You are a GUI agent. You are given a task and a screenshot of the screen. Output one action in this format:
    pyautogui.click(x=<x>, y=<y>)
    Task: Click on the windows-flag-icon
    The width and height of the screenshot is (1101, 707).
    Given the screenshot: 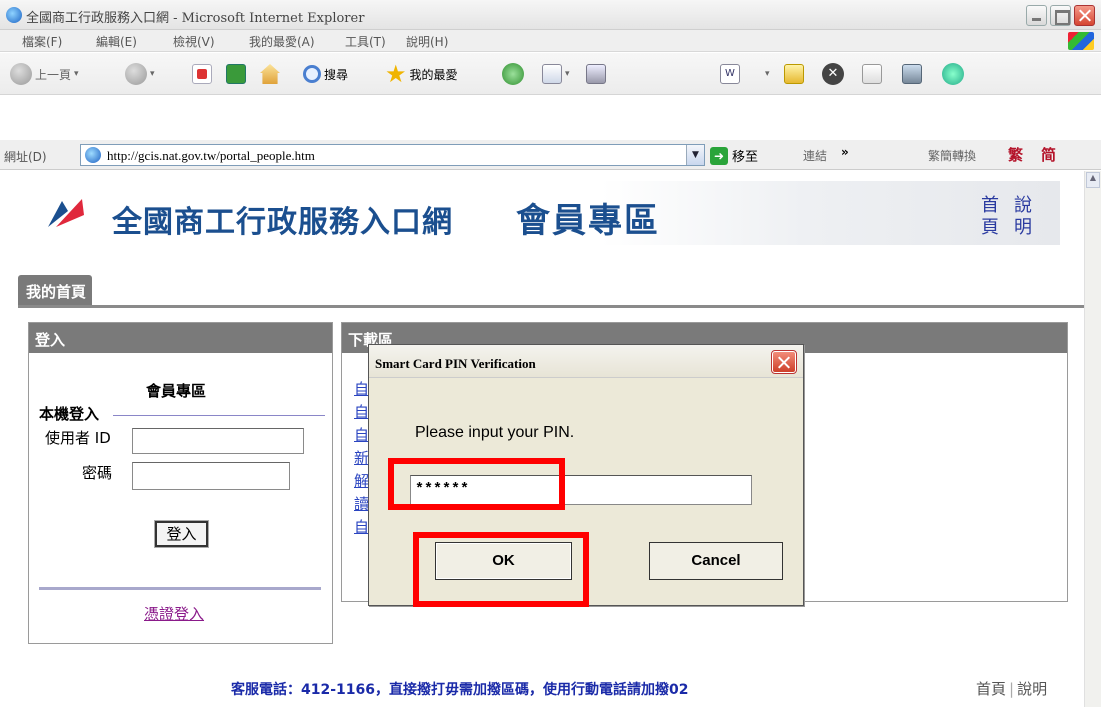 What is the action you would take?
    pyautogui.click(x=1081, y=41)
    